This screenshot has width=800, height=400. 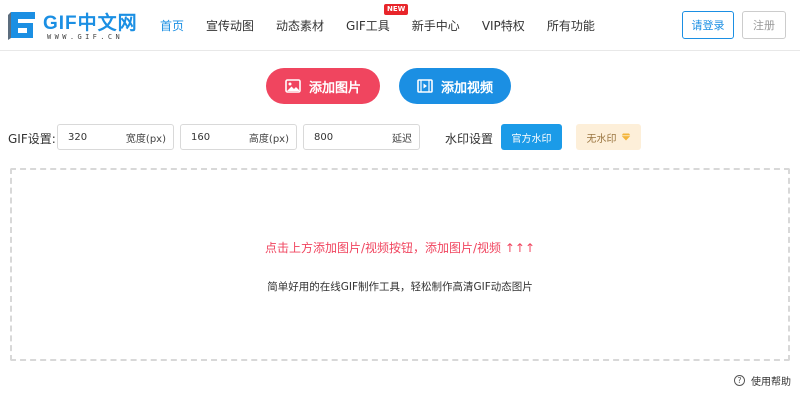 What do you see at coordinates (571, 25) in the screenshot?
I see `nav-item-all-features: 所有功能` at bounding box center [571, 25].